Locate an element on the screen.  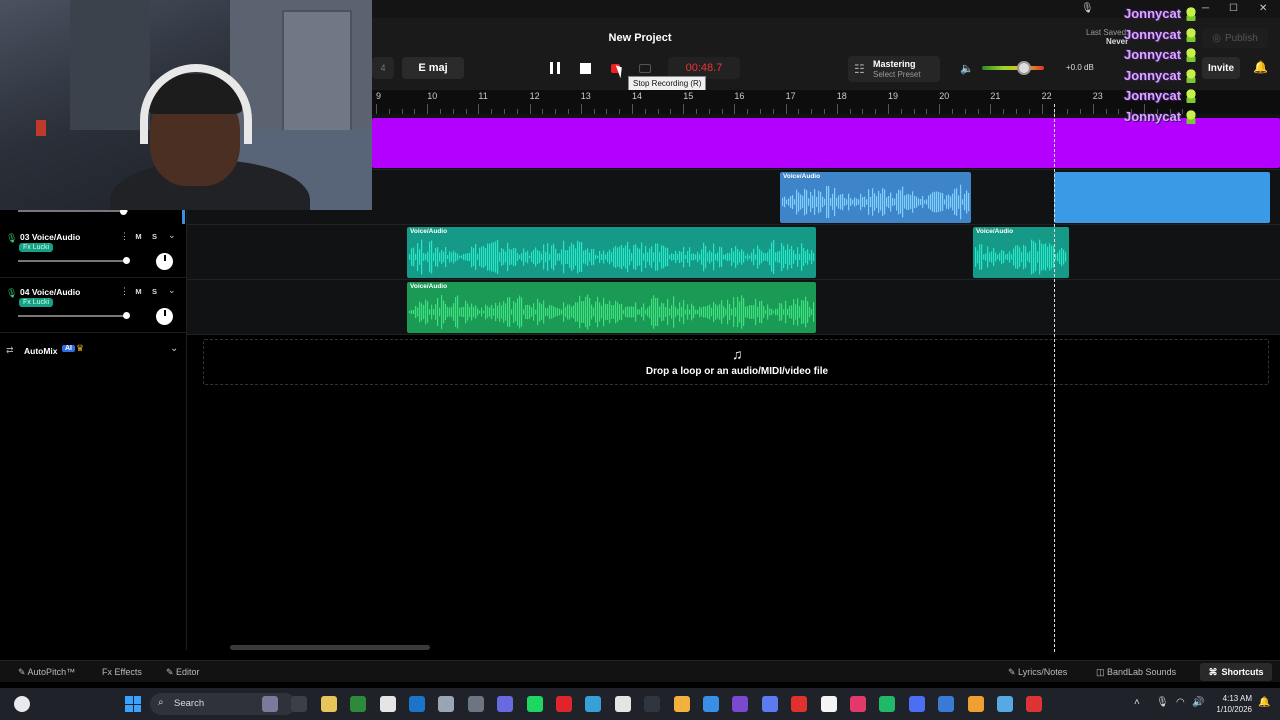
search-icon: ⌕ is located at coordinates (161, 702).